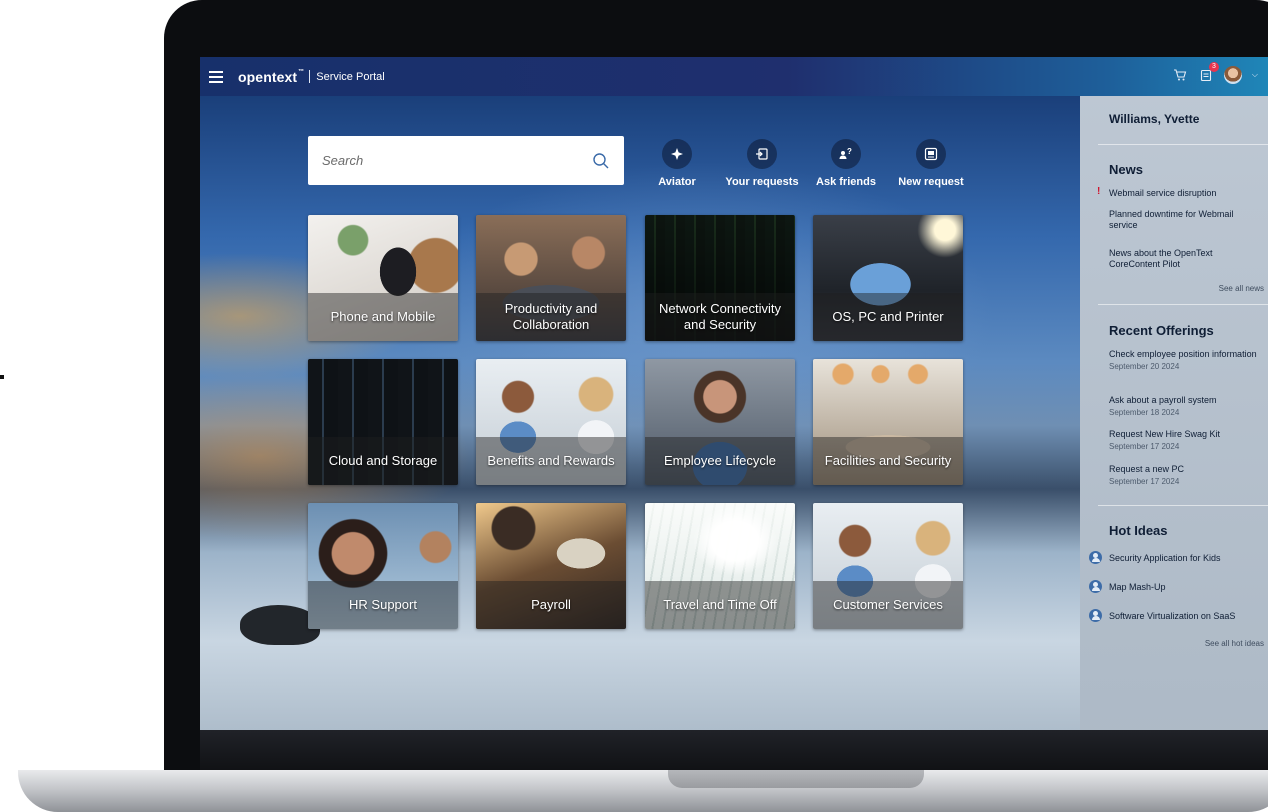 The image size is (1268, 812). What do you see at coordinates (383, 566) in the screenshot?
I see `tile-hr-support: HR Support` at bounding box center [383, 566].